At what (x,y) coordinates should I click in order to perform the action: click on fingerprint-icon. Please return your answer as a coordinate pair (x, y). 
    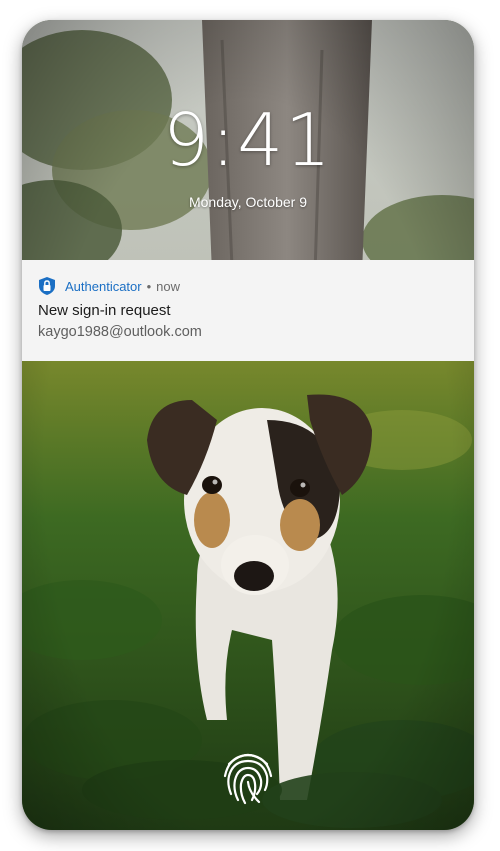
    Looking at the image, I should click on (248, 777).